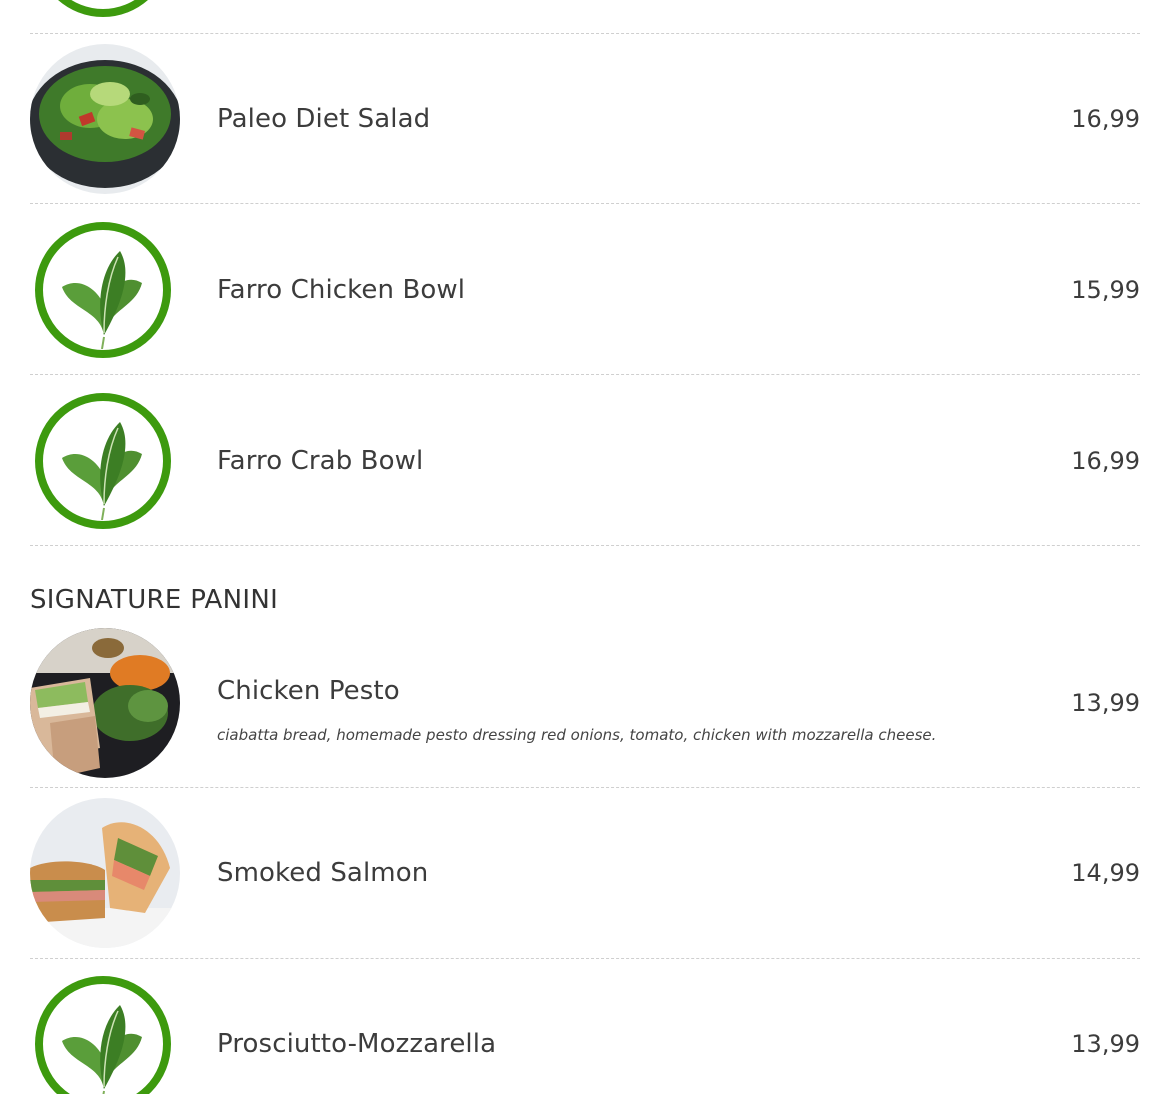  What do you see at coordinates (324, 118) in the screenshot?
I see `item-name: Paleo Diet Salad` at bounding box center [324, 118].